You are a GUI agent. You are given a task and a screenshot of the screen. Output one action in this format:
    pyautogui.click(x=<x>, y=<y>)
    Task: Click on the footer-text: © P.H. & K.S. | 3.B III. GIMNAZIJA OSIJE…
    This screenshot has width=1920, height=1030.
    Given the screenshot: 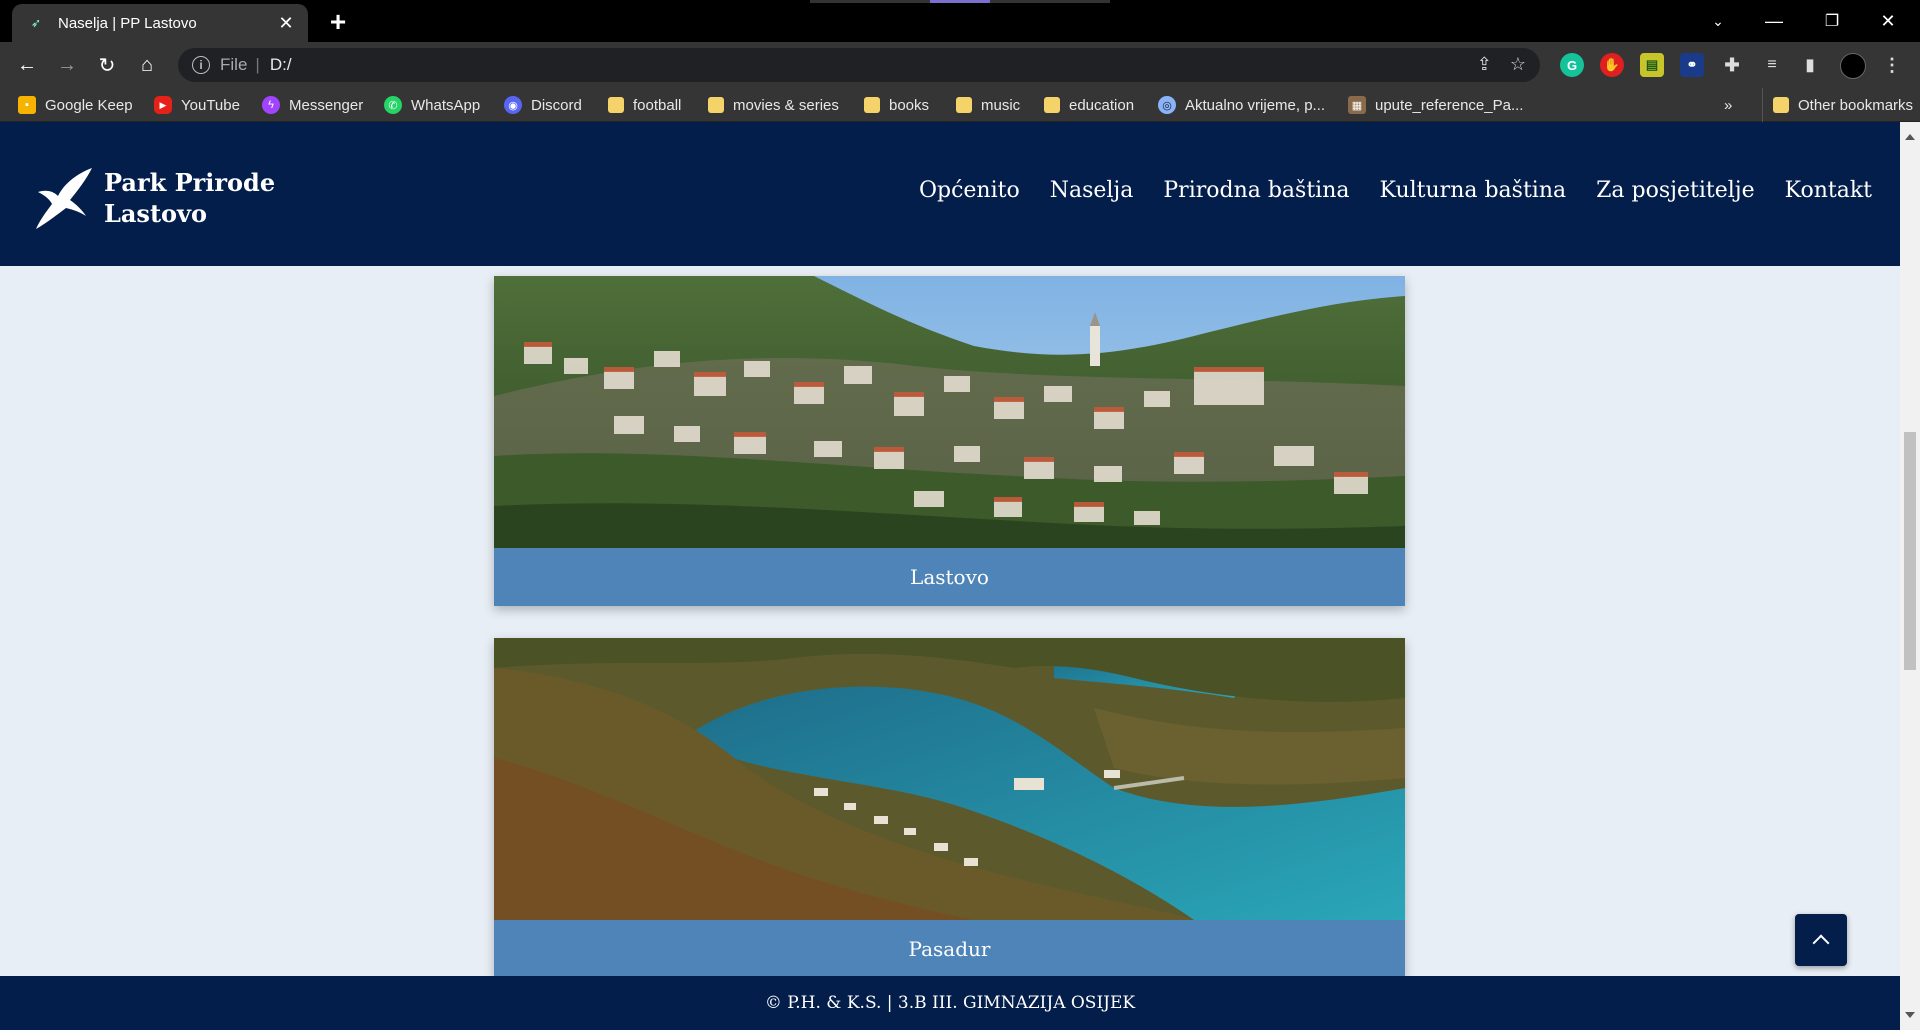 What is the action you would take?
    pyautogui.click(x=950, y=1003)
    